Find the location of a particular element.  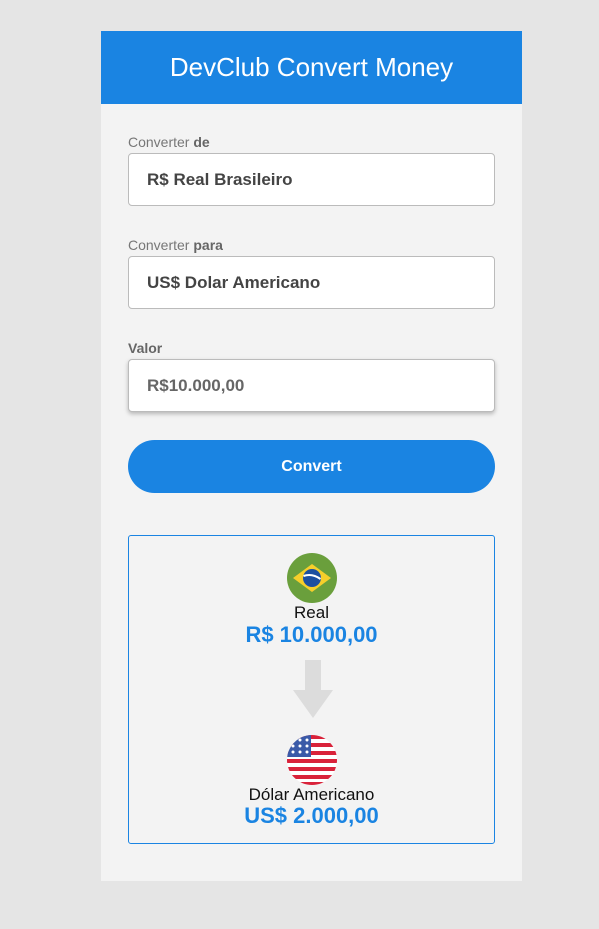

to-currency-name: Dólar Americano is located at coordinates (311, 794).